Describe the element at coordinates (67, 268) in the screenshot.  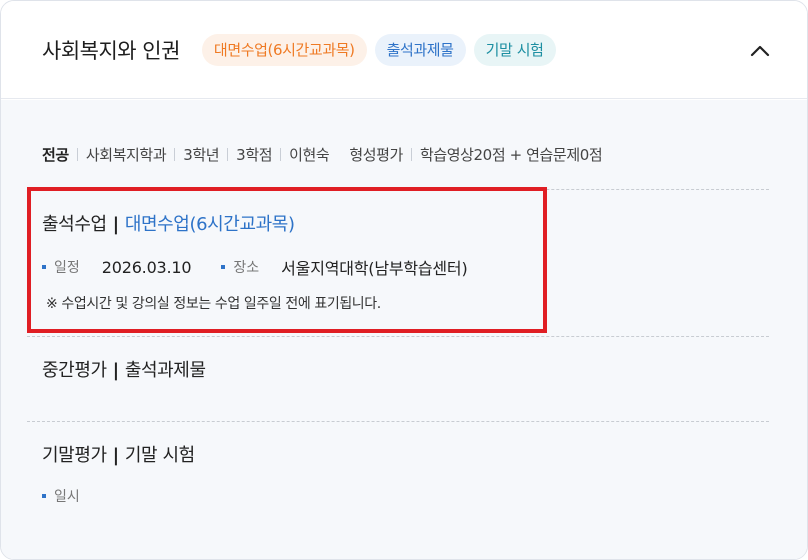
I see `attendance-date-label: 일정` at that location.